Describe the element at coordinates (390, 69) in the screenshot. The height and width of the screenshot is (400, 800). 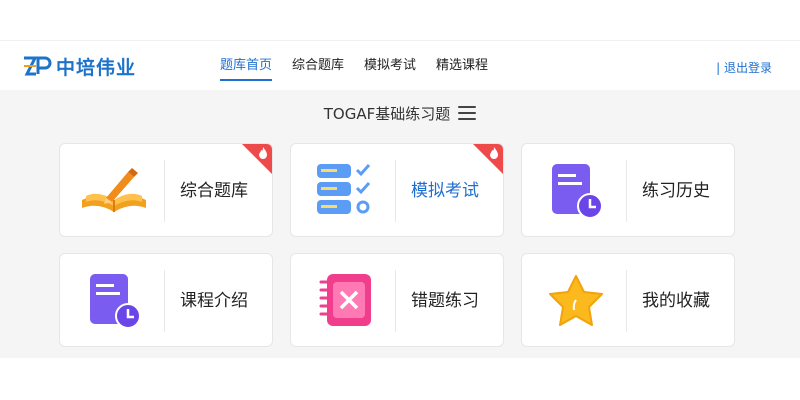
I see `nav-mock-exam: 模拟考试` at that location.